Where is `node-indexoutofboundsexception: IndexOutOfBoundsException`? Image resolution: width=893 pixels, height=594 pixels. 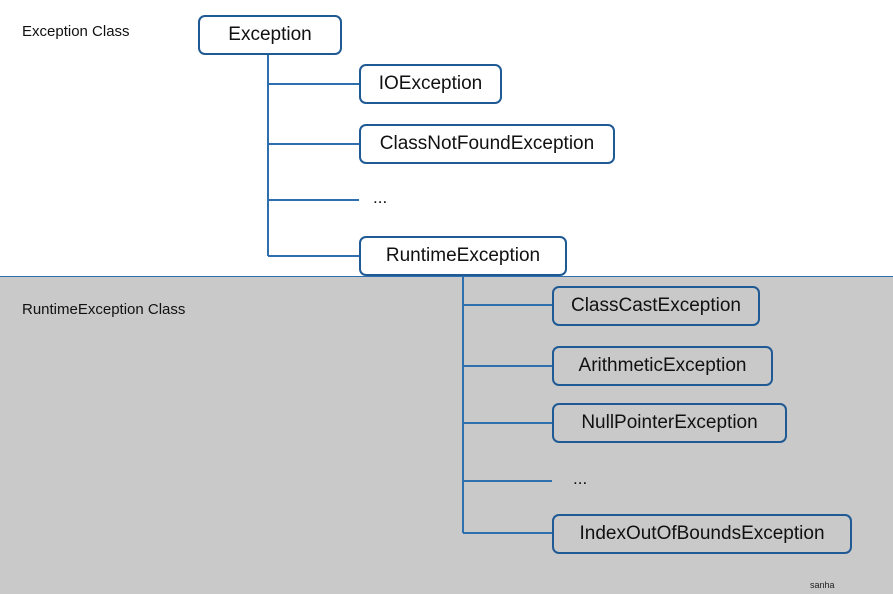 node-indexoutofboundsexception: IndexOutOfBoundsException is located at coordinates (702, 534).